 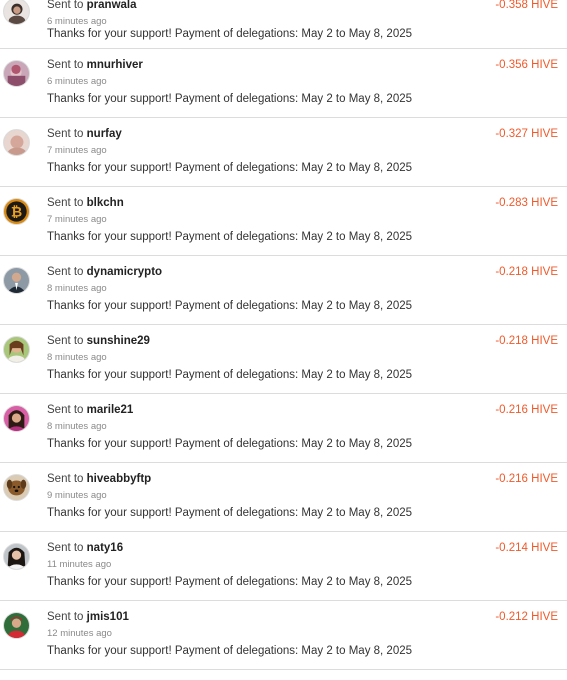 What do you see at coordinates (108, 617) in the screenshot?
I see `recipient-link: jmis101` at bounding box center [108, 617].